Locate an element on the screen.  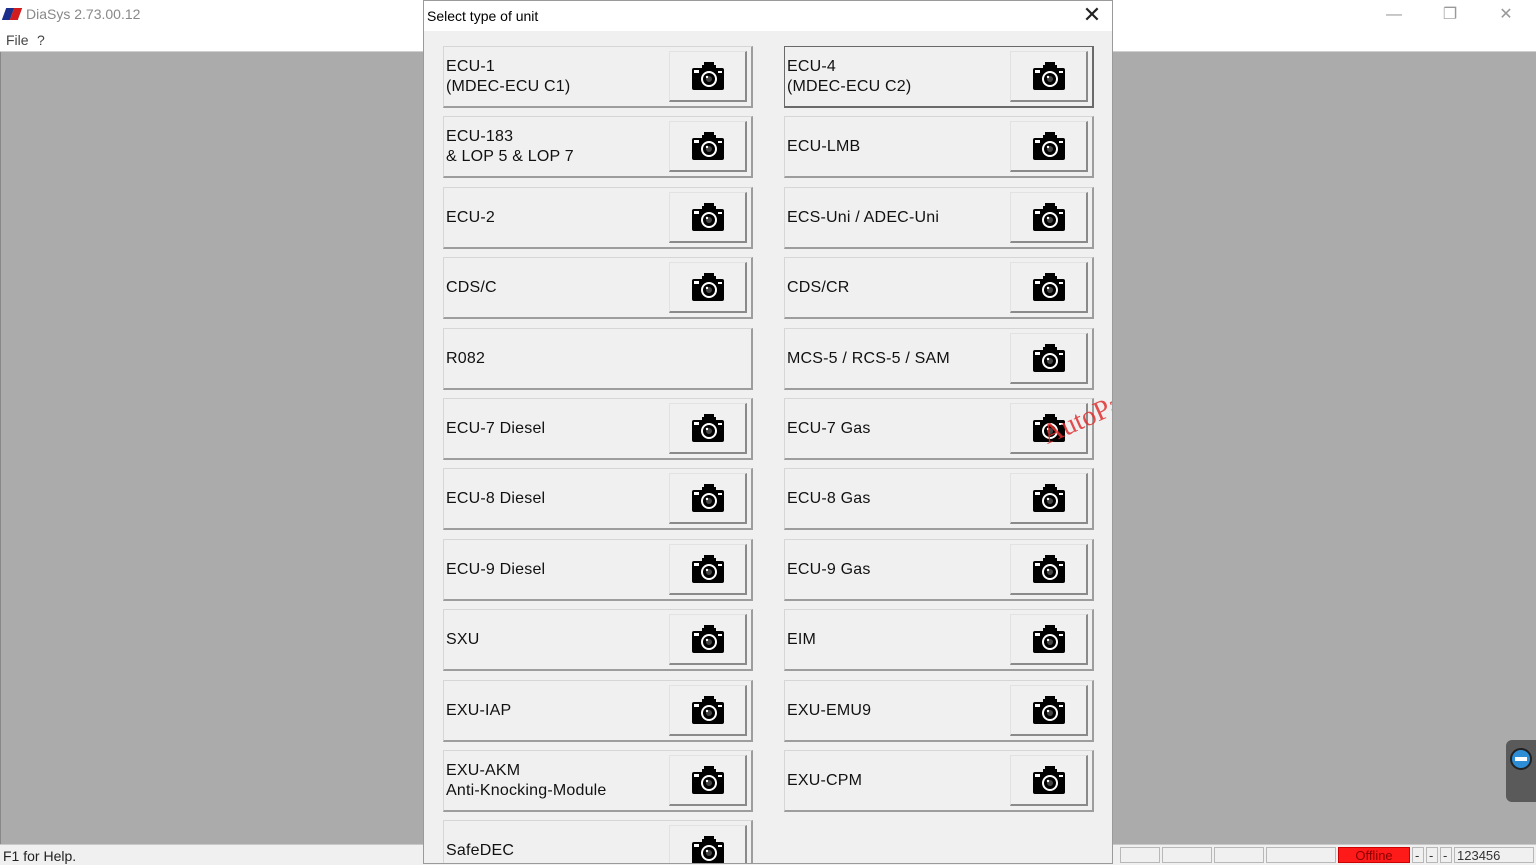
unit-button: SafeDEC is located at coordinates (598, 841).